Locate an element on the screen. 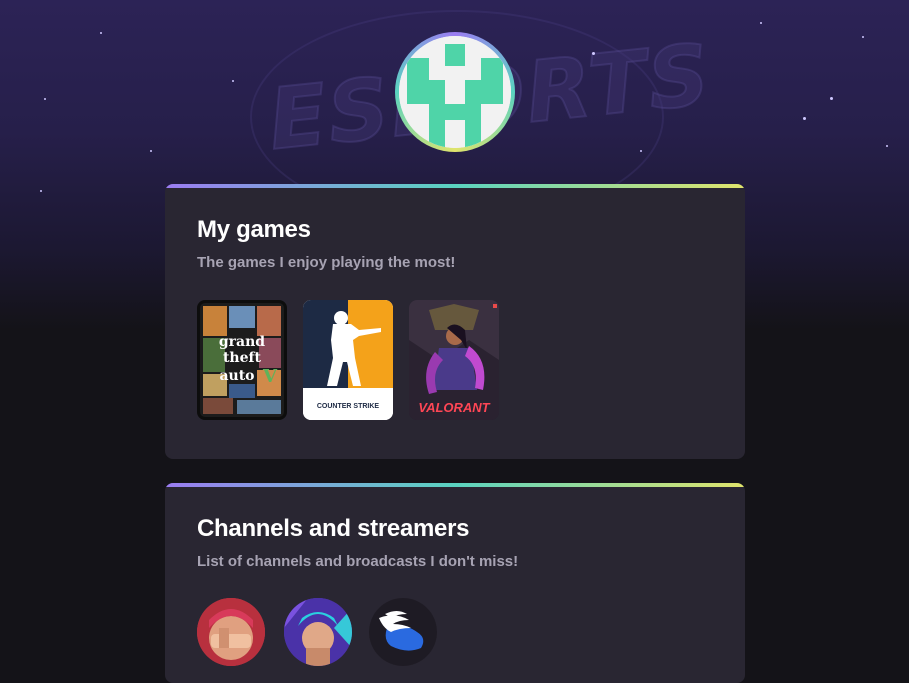  streamer-2-avatar-art is located at coordinates (318, 632).